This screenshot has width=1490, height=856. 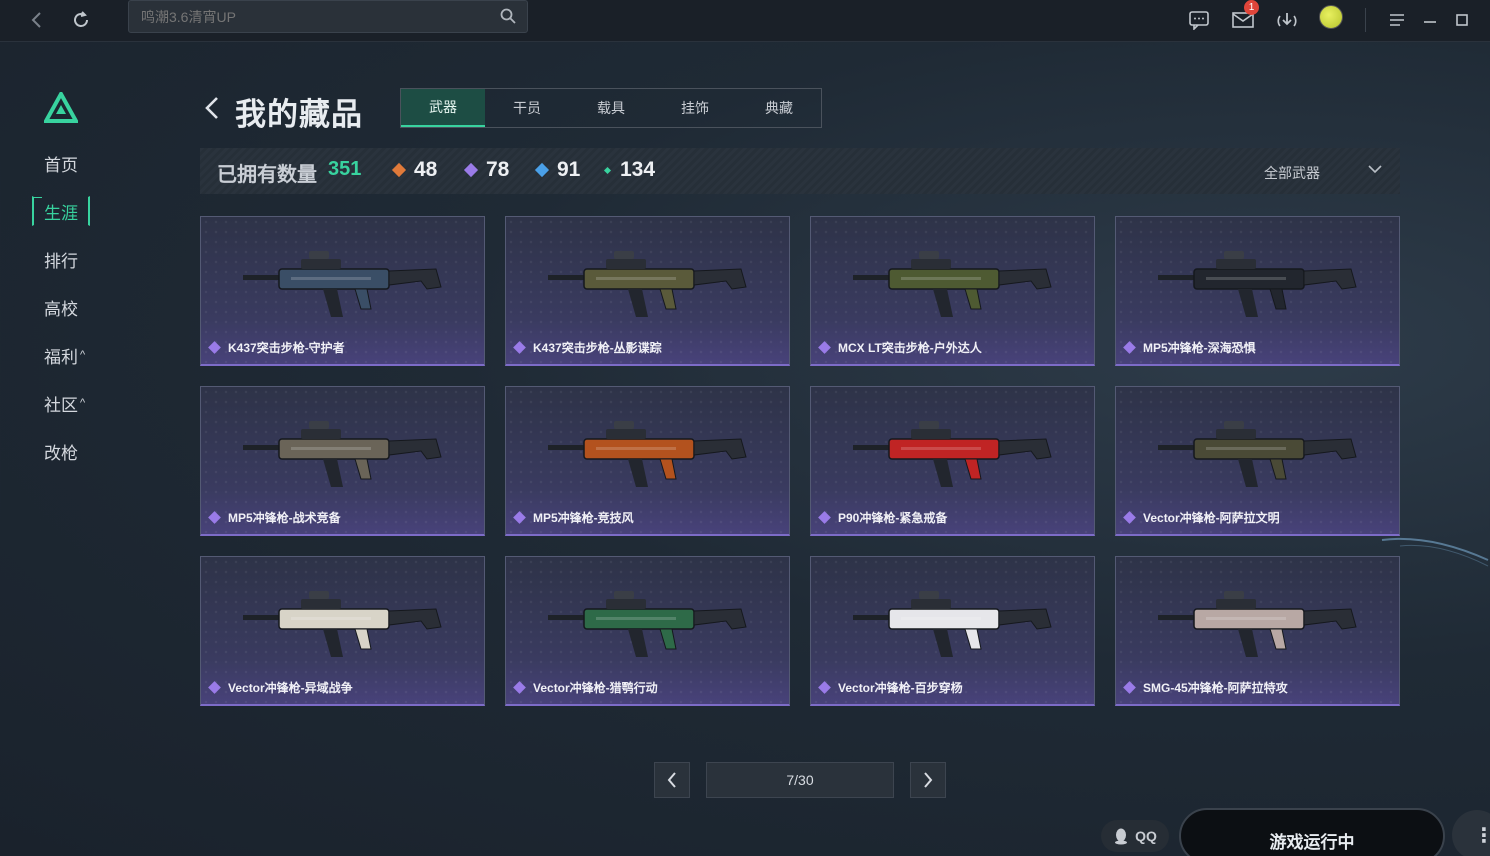 What do you see at coordinates (74, 259) in the screenshot?
I see `sidebar-item-ranking: 排行` at bounding box center [74, 259].